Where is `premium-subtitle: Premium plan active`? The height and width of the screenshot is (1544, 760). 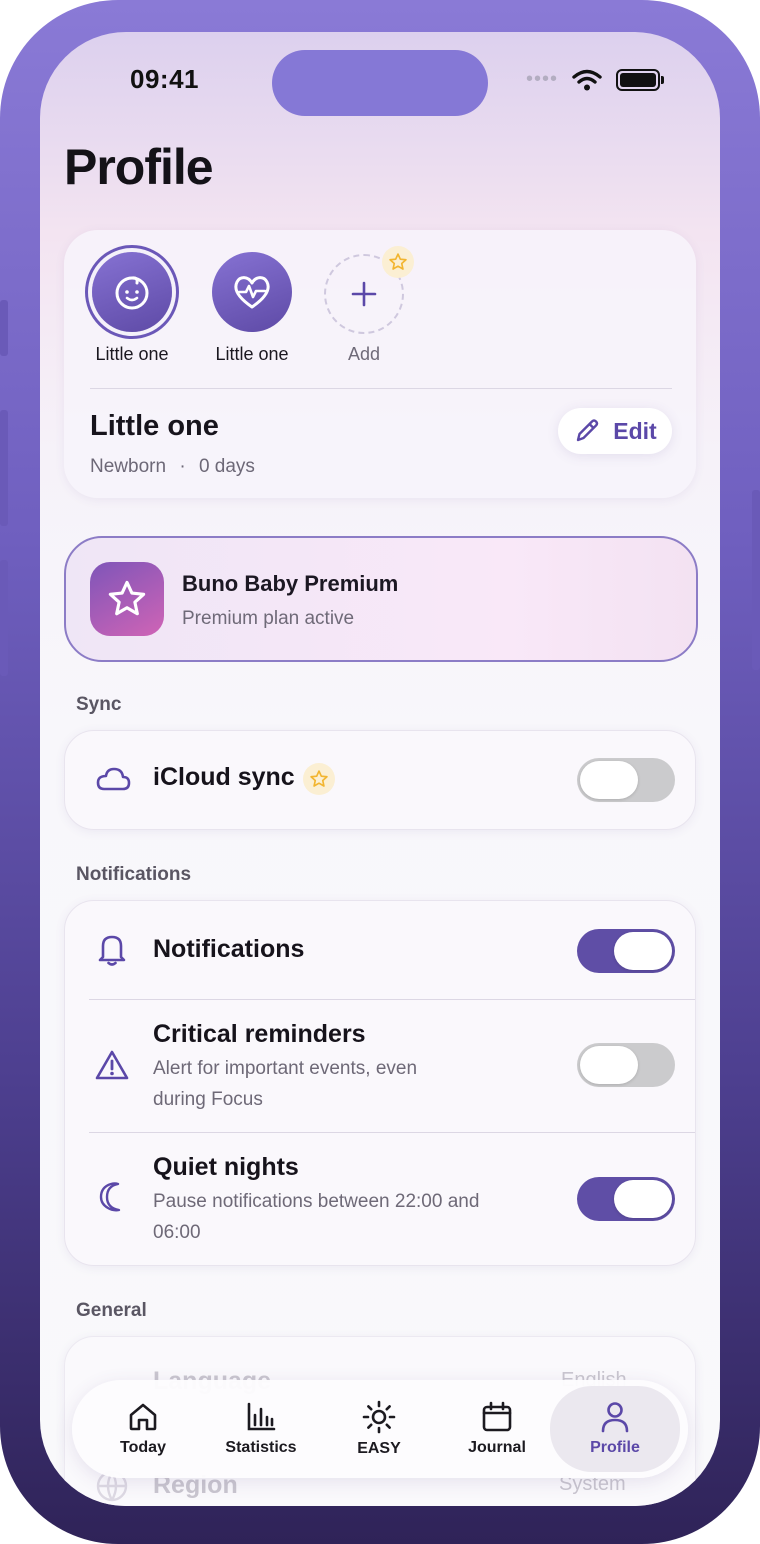
premium-subtitle: Premium plan active is located at coordinates (268, 618).